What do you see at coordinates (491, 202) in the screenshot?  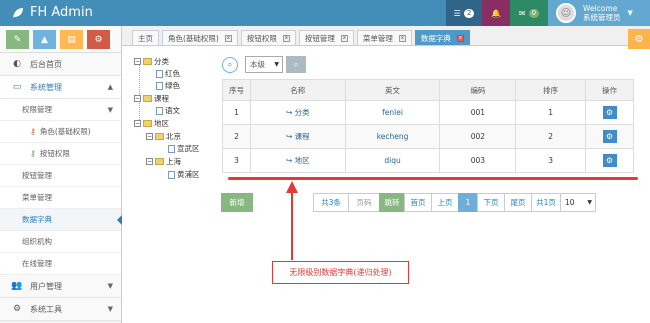 I see `next-page-button: 下页` at bounding box center [491, 202].